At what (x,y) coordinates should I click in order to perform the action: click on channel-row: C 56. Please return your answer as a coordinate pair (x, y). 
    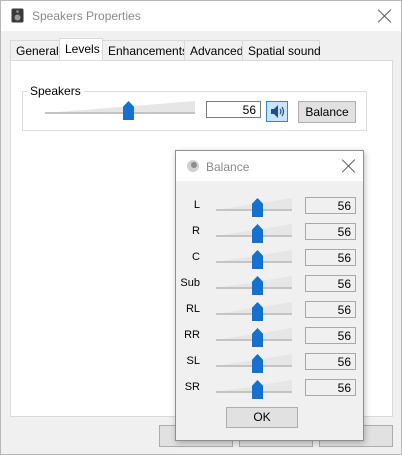
    Looking at the image, I should click on (269, 259).